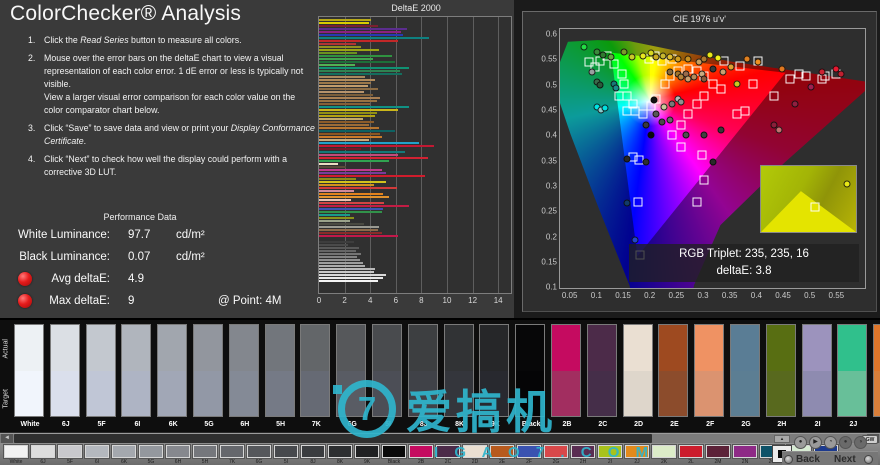 The image size is (880, 465). What do you see at coordinates (601, 376) in the screenshot?
I see `comparator-column: 2C` at bounding box center [601, 376].